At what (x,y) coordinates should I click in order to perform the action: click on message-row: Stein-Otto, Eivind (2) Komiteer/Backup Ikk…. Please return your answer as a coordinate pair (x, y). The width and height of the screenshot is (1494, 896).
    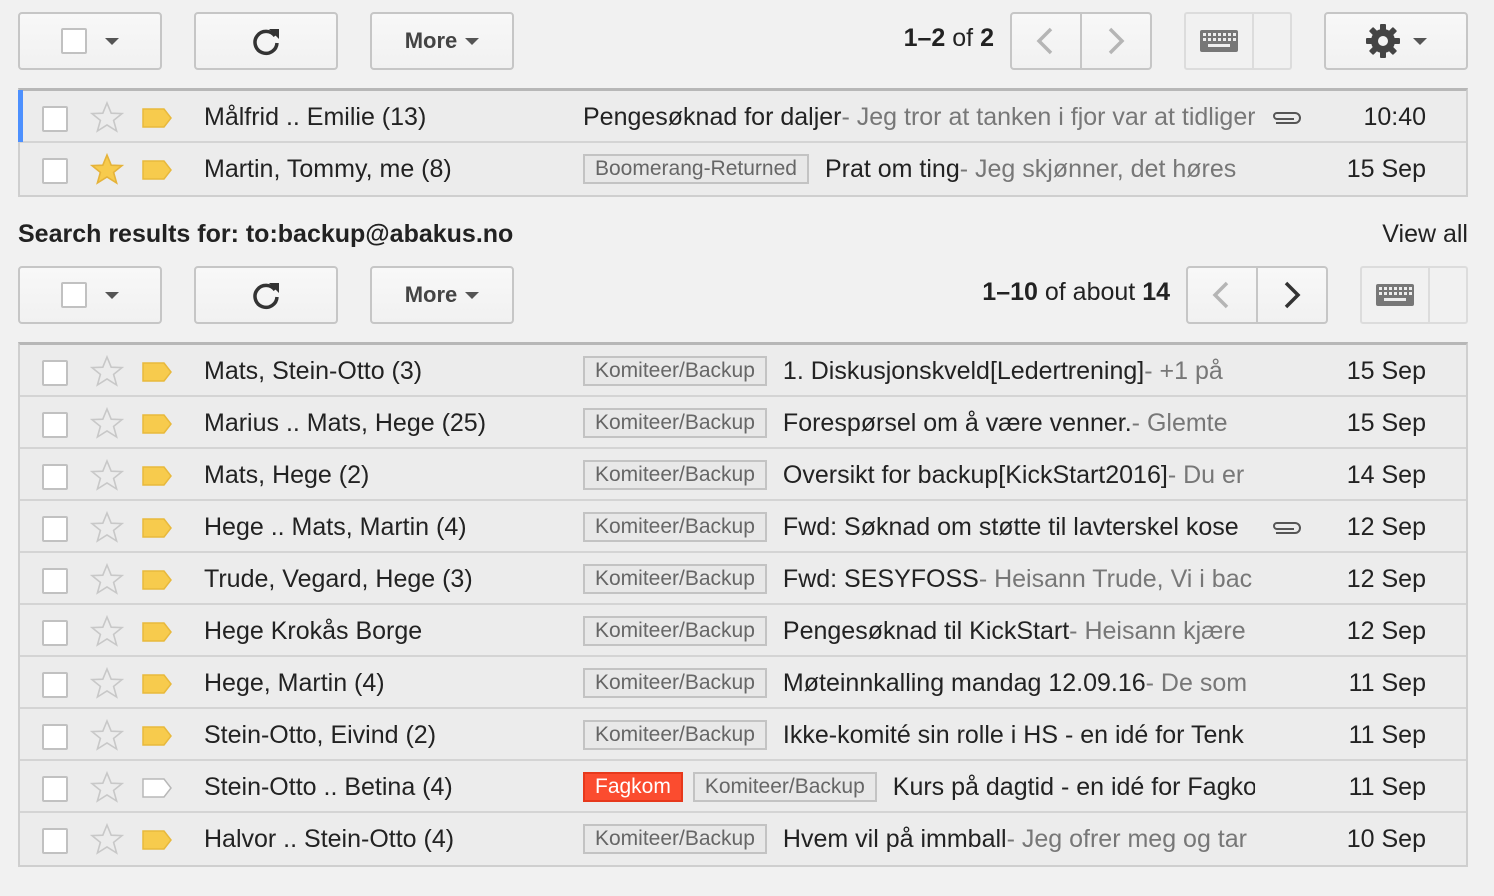
    Looking at the image, I should click on (743, 735).